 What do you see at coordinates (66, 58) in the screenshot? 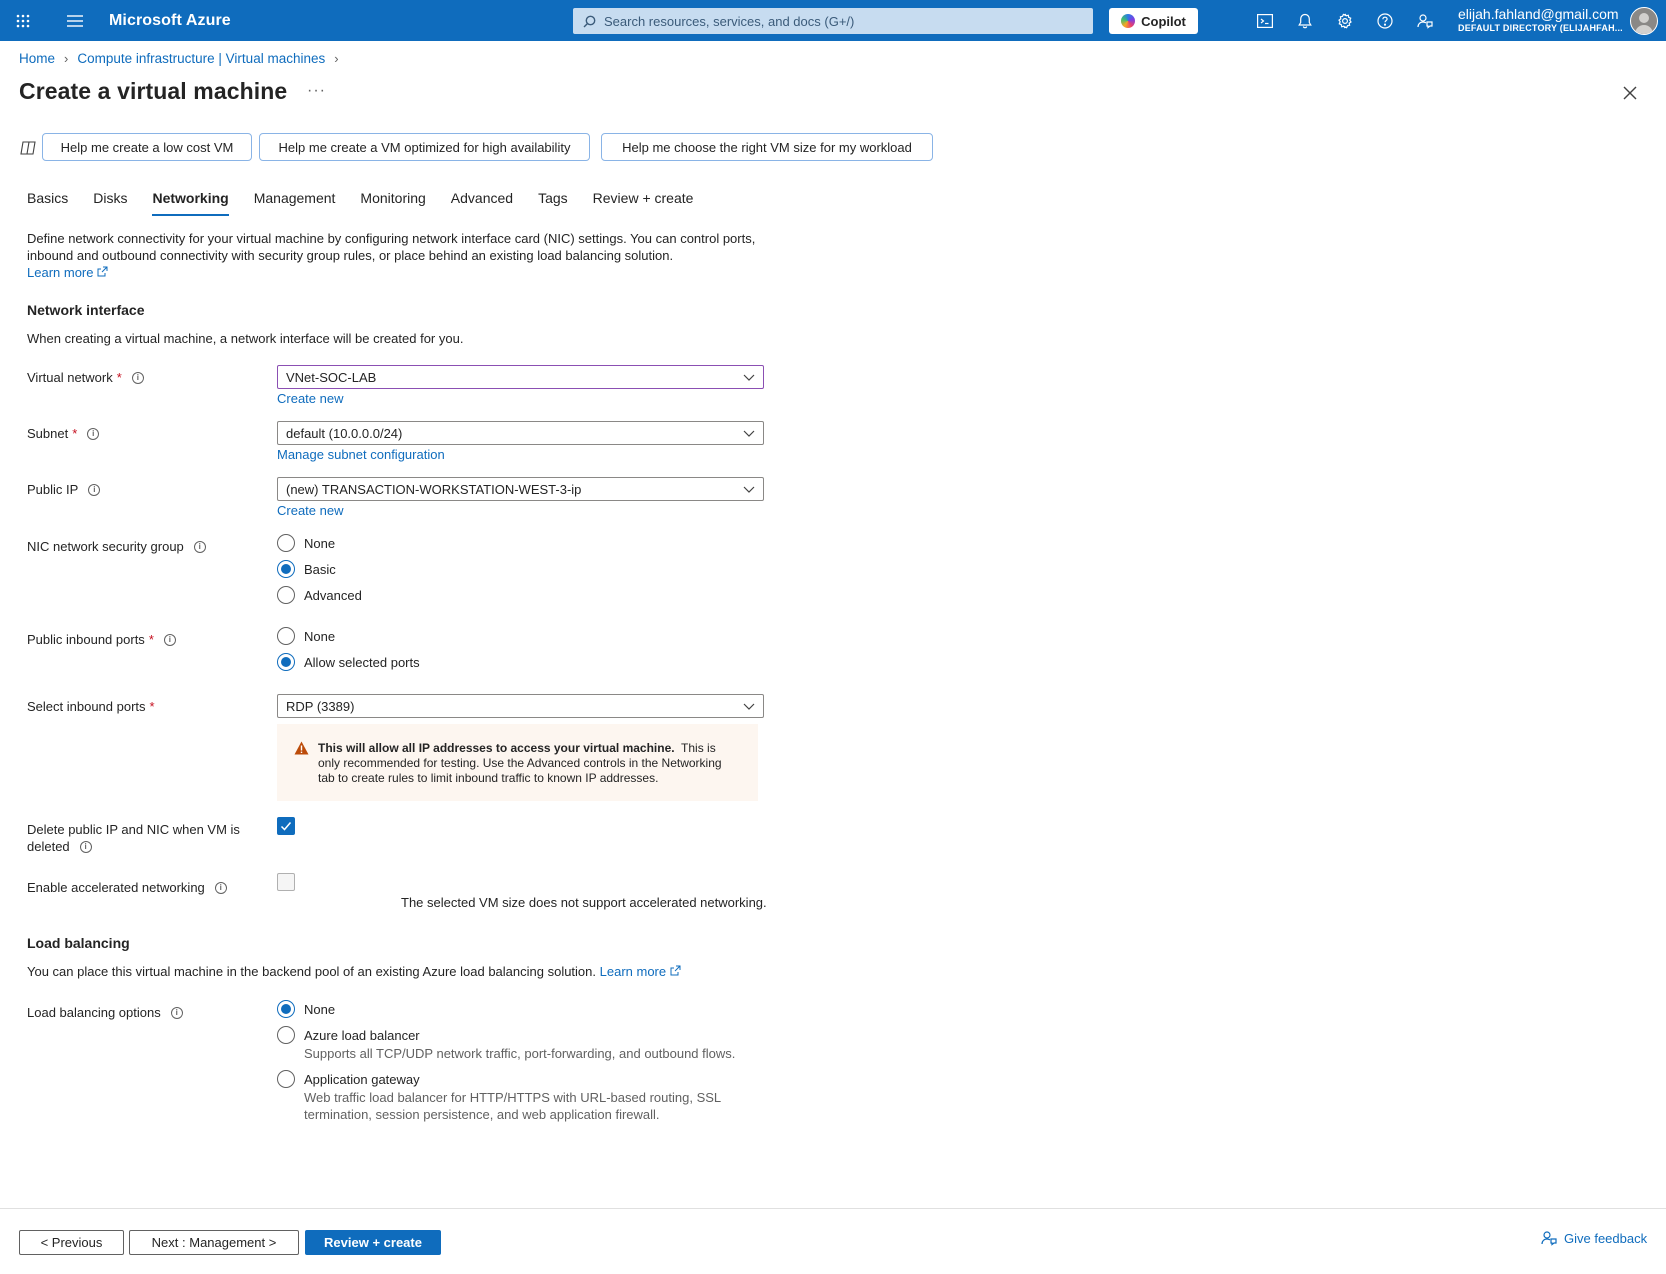
I see `chevron-right-icon: ›` at bounding box center [66, 58].